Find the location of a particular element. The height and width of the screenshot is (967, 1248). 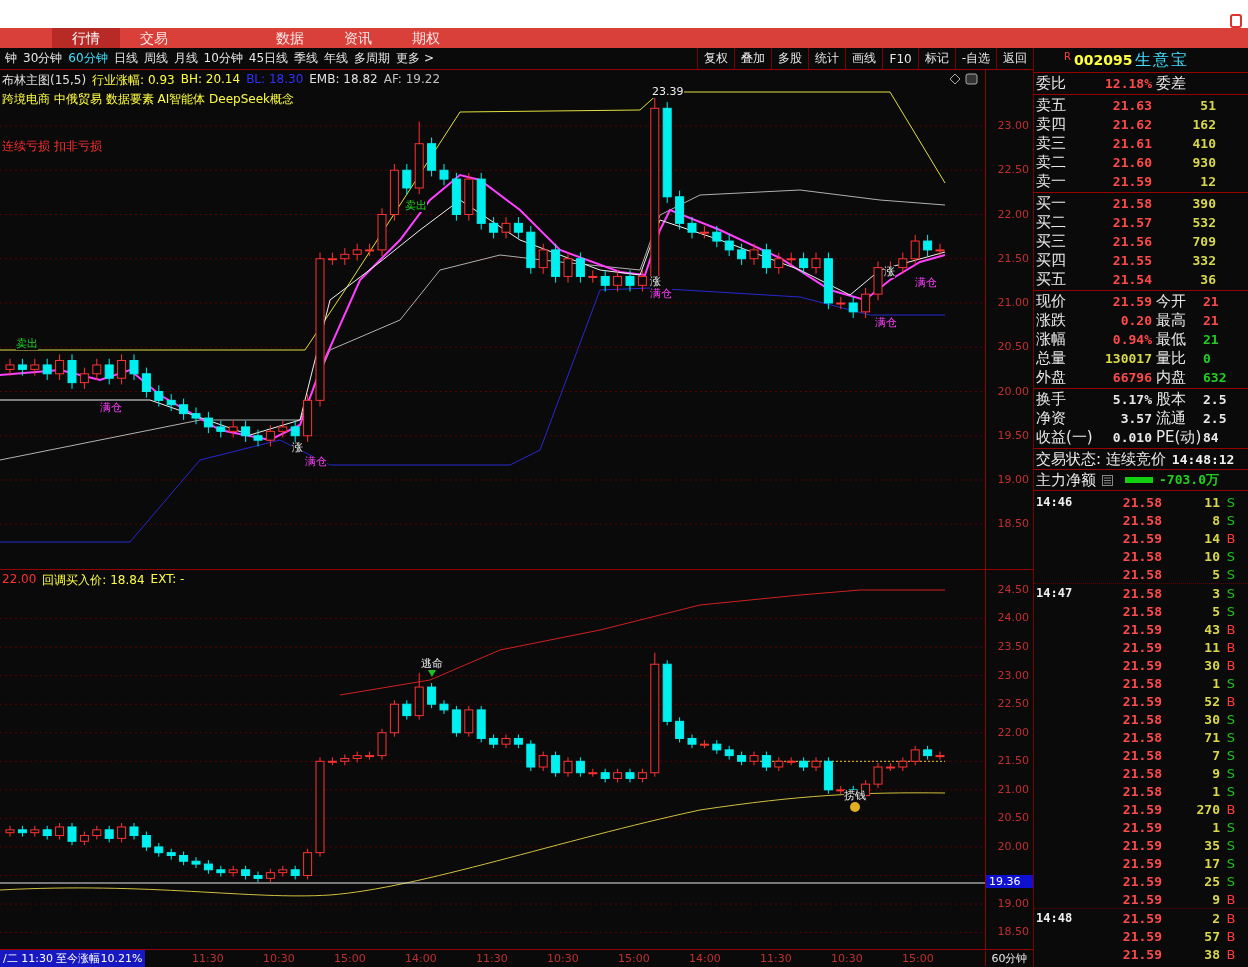

tick-volume: 11 is located at coordinates (1211, 502).